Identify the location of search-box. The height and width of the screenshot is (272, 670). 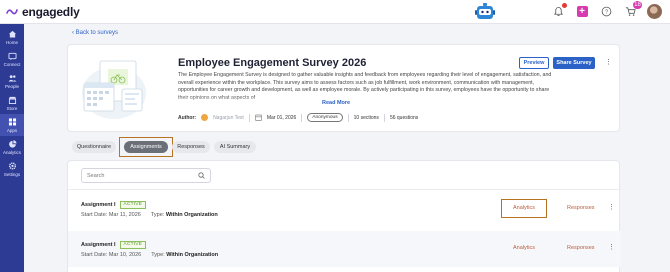
(146, 175).